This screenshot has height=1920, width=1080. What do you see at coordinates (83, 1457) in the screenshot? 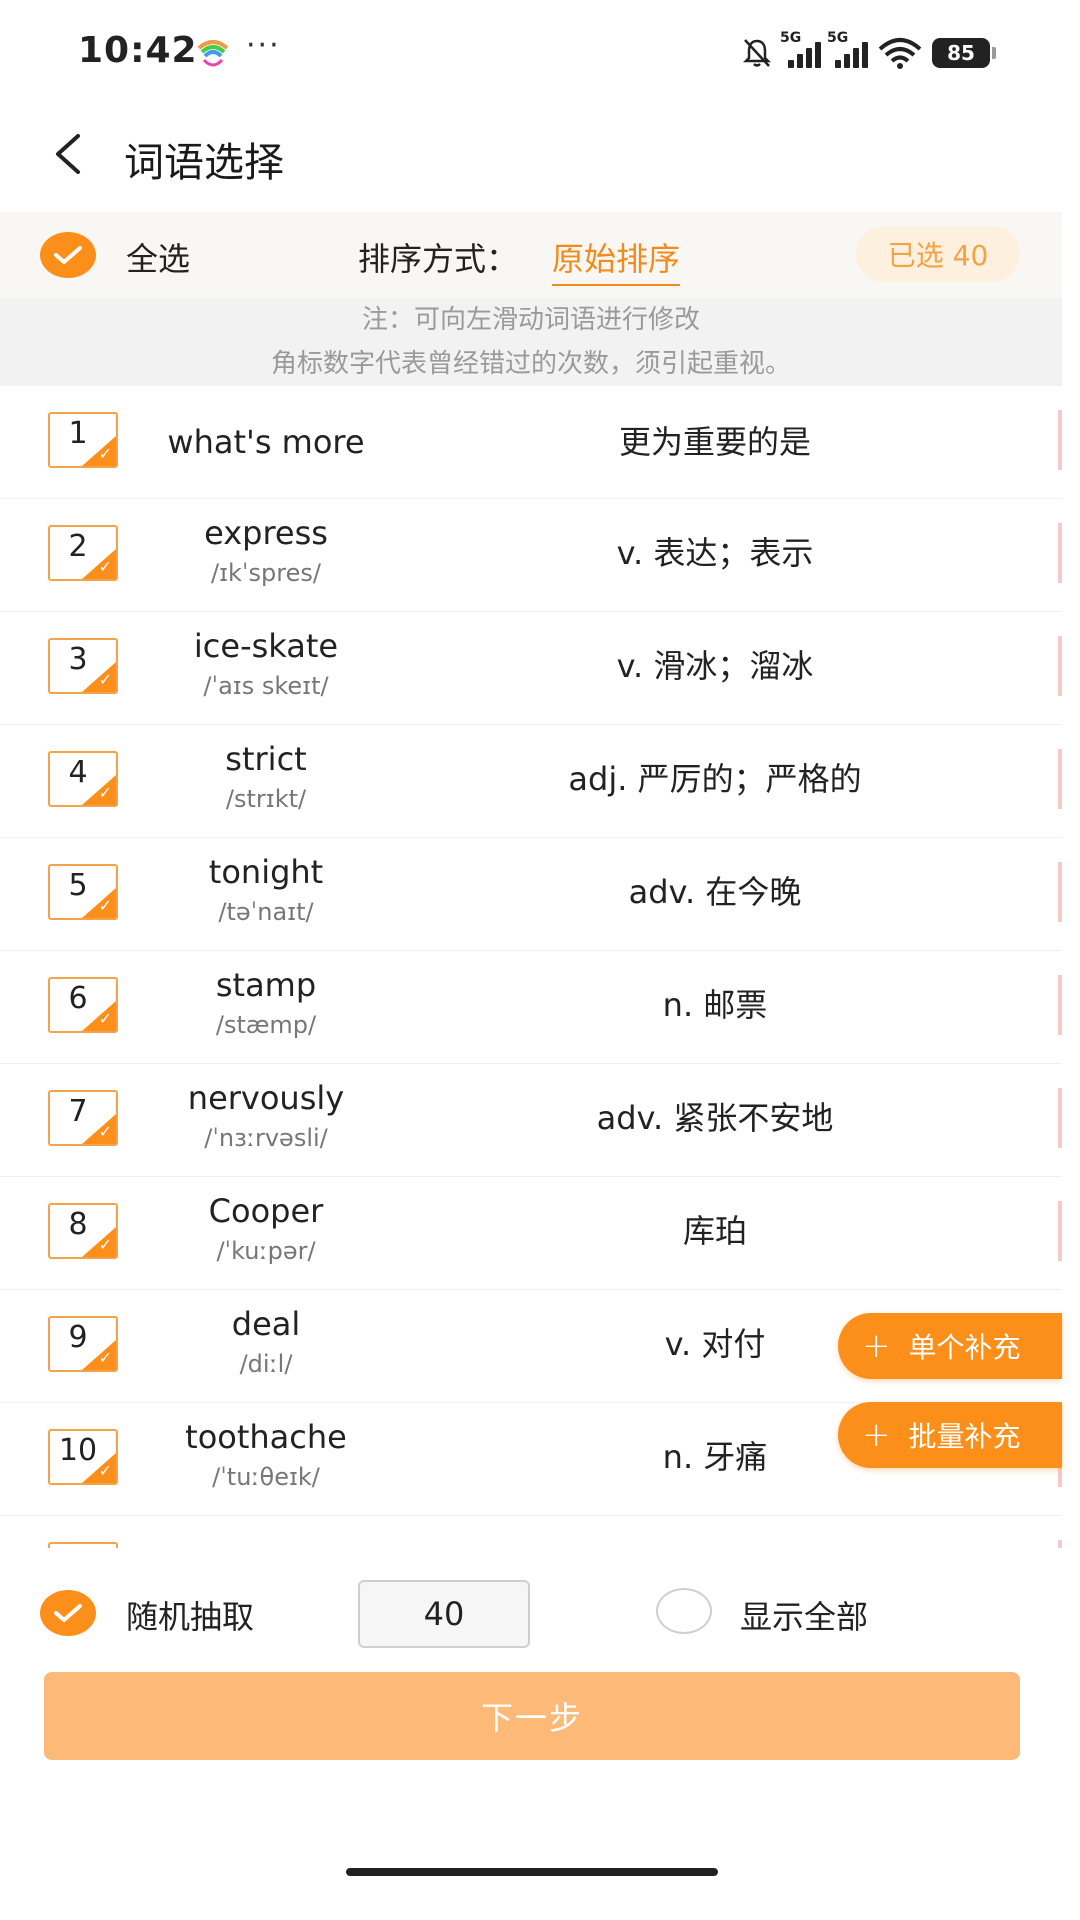
I see `word-checkbox: 10 ✓` at bounding box center [83, 1457].